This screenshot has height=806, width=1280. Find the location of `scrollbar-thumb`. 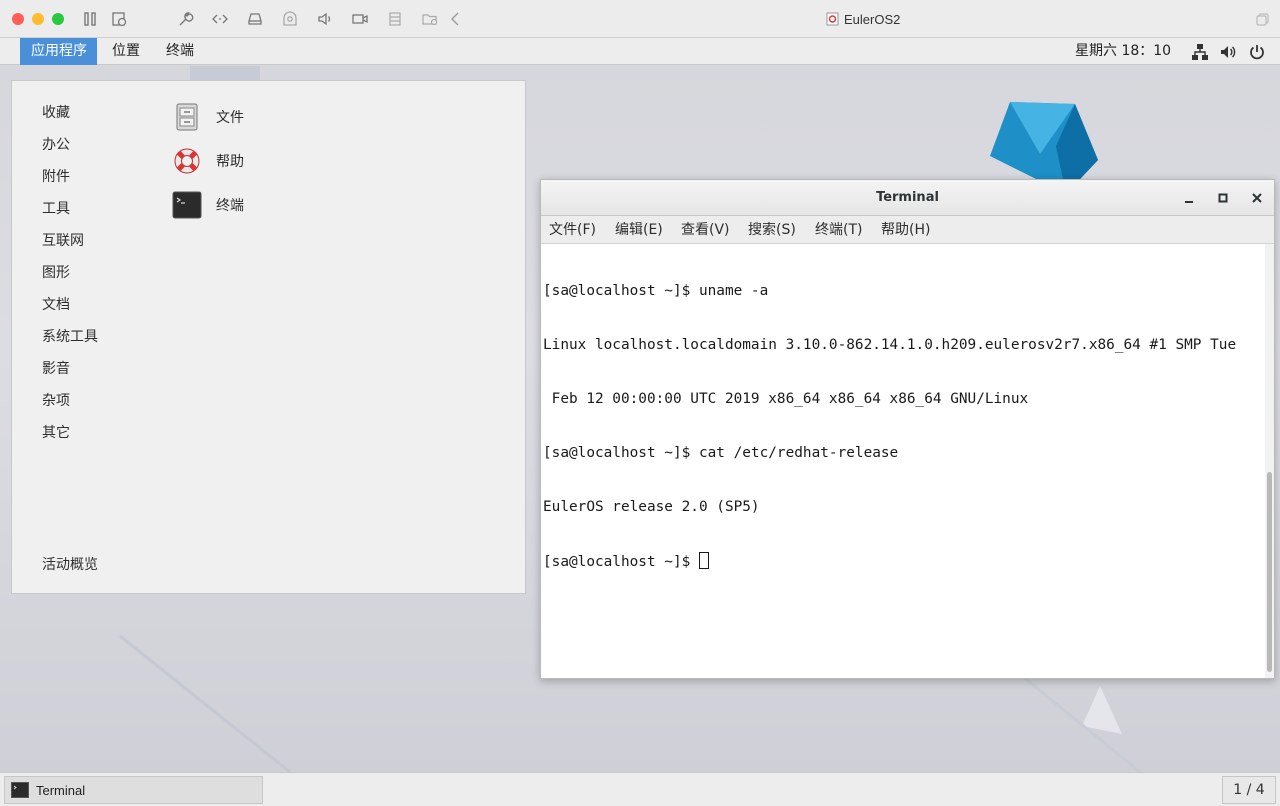

scrollbar-thumb is located at coordinates (1269, 572).